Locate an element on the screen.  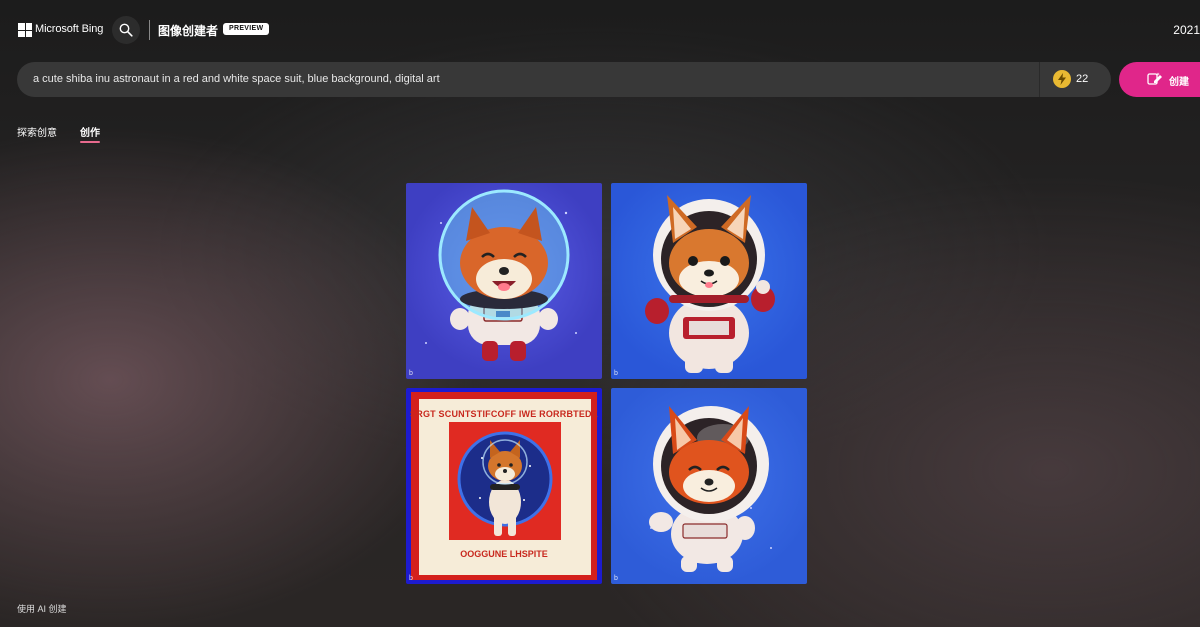
search-button is located at coordinates (126, 30).